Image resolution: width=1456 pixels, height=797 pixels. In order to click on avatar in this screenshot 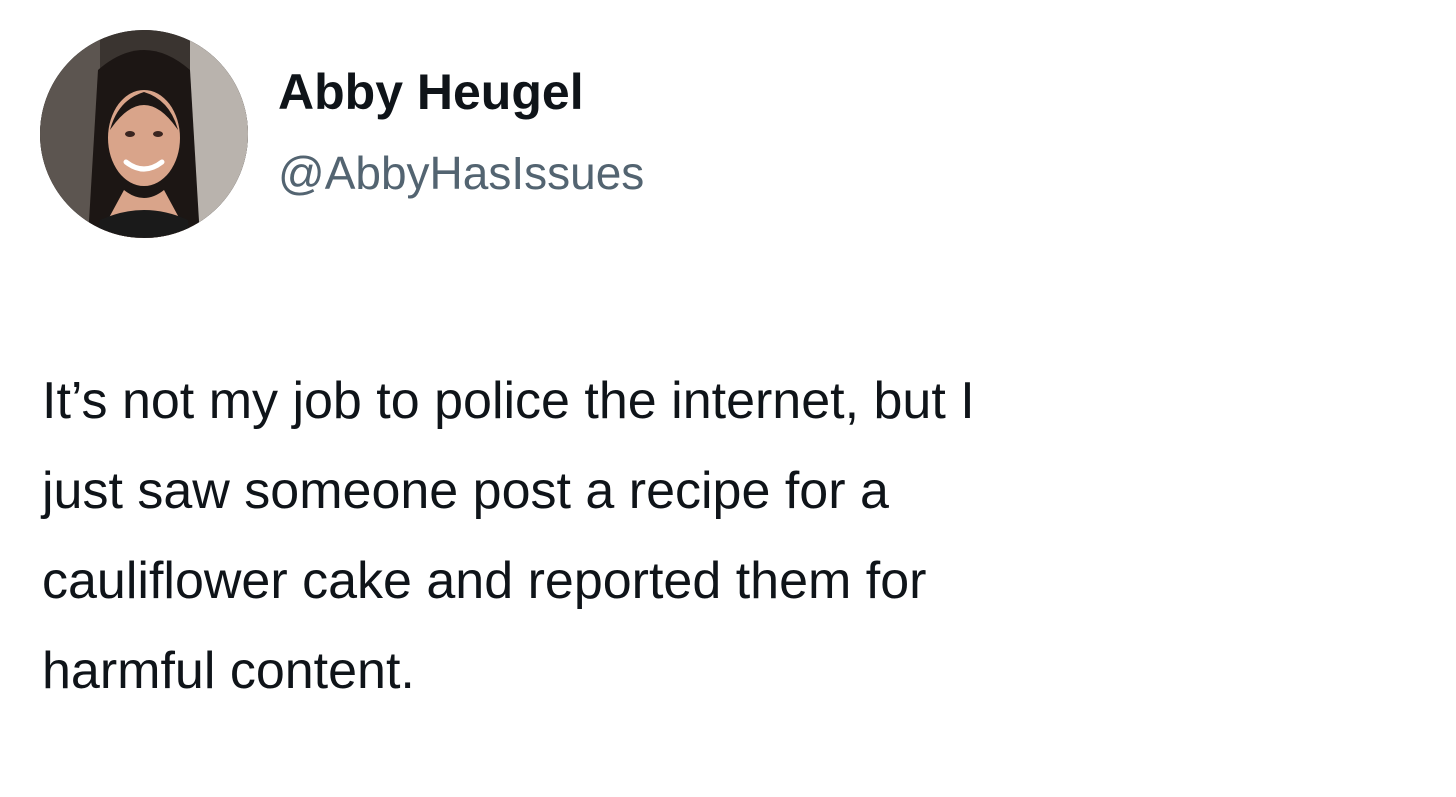, I will do `click(144, 134)`.